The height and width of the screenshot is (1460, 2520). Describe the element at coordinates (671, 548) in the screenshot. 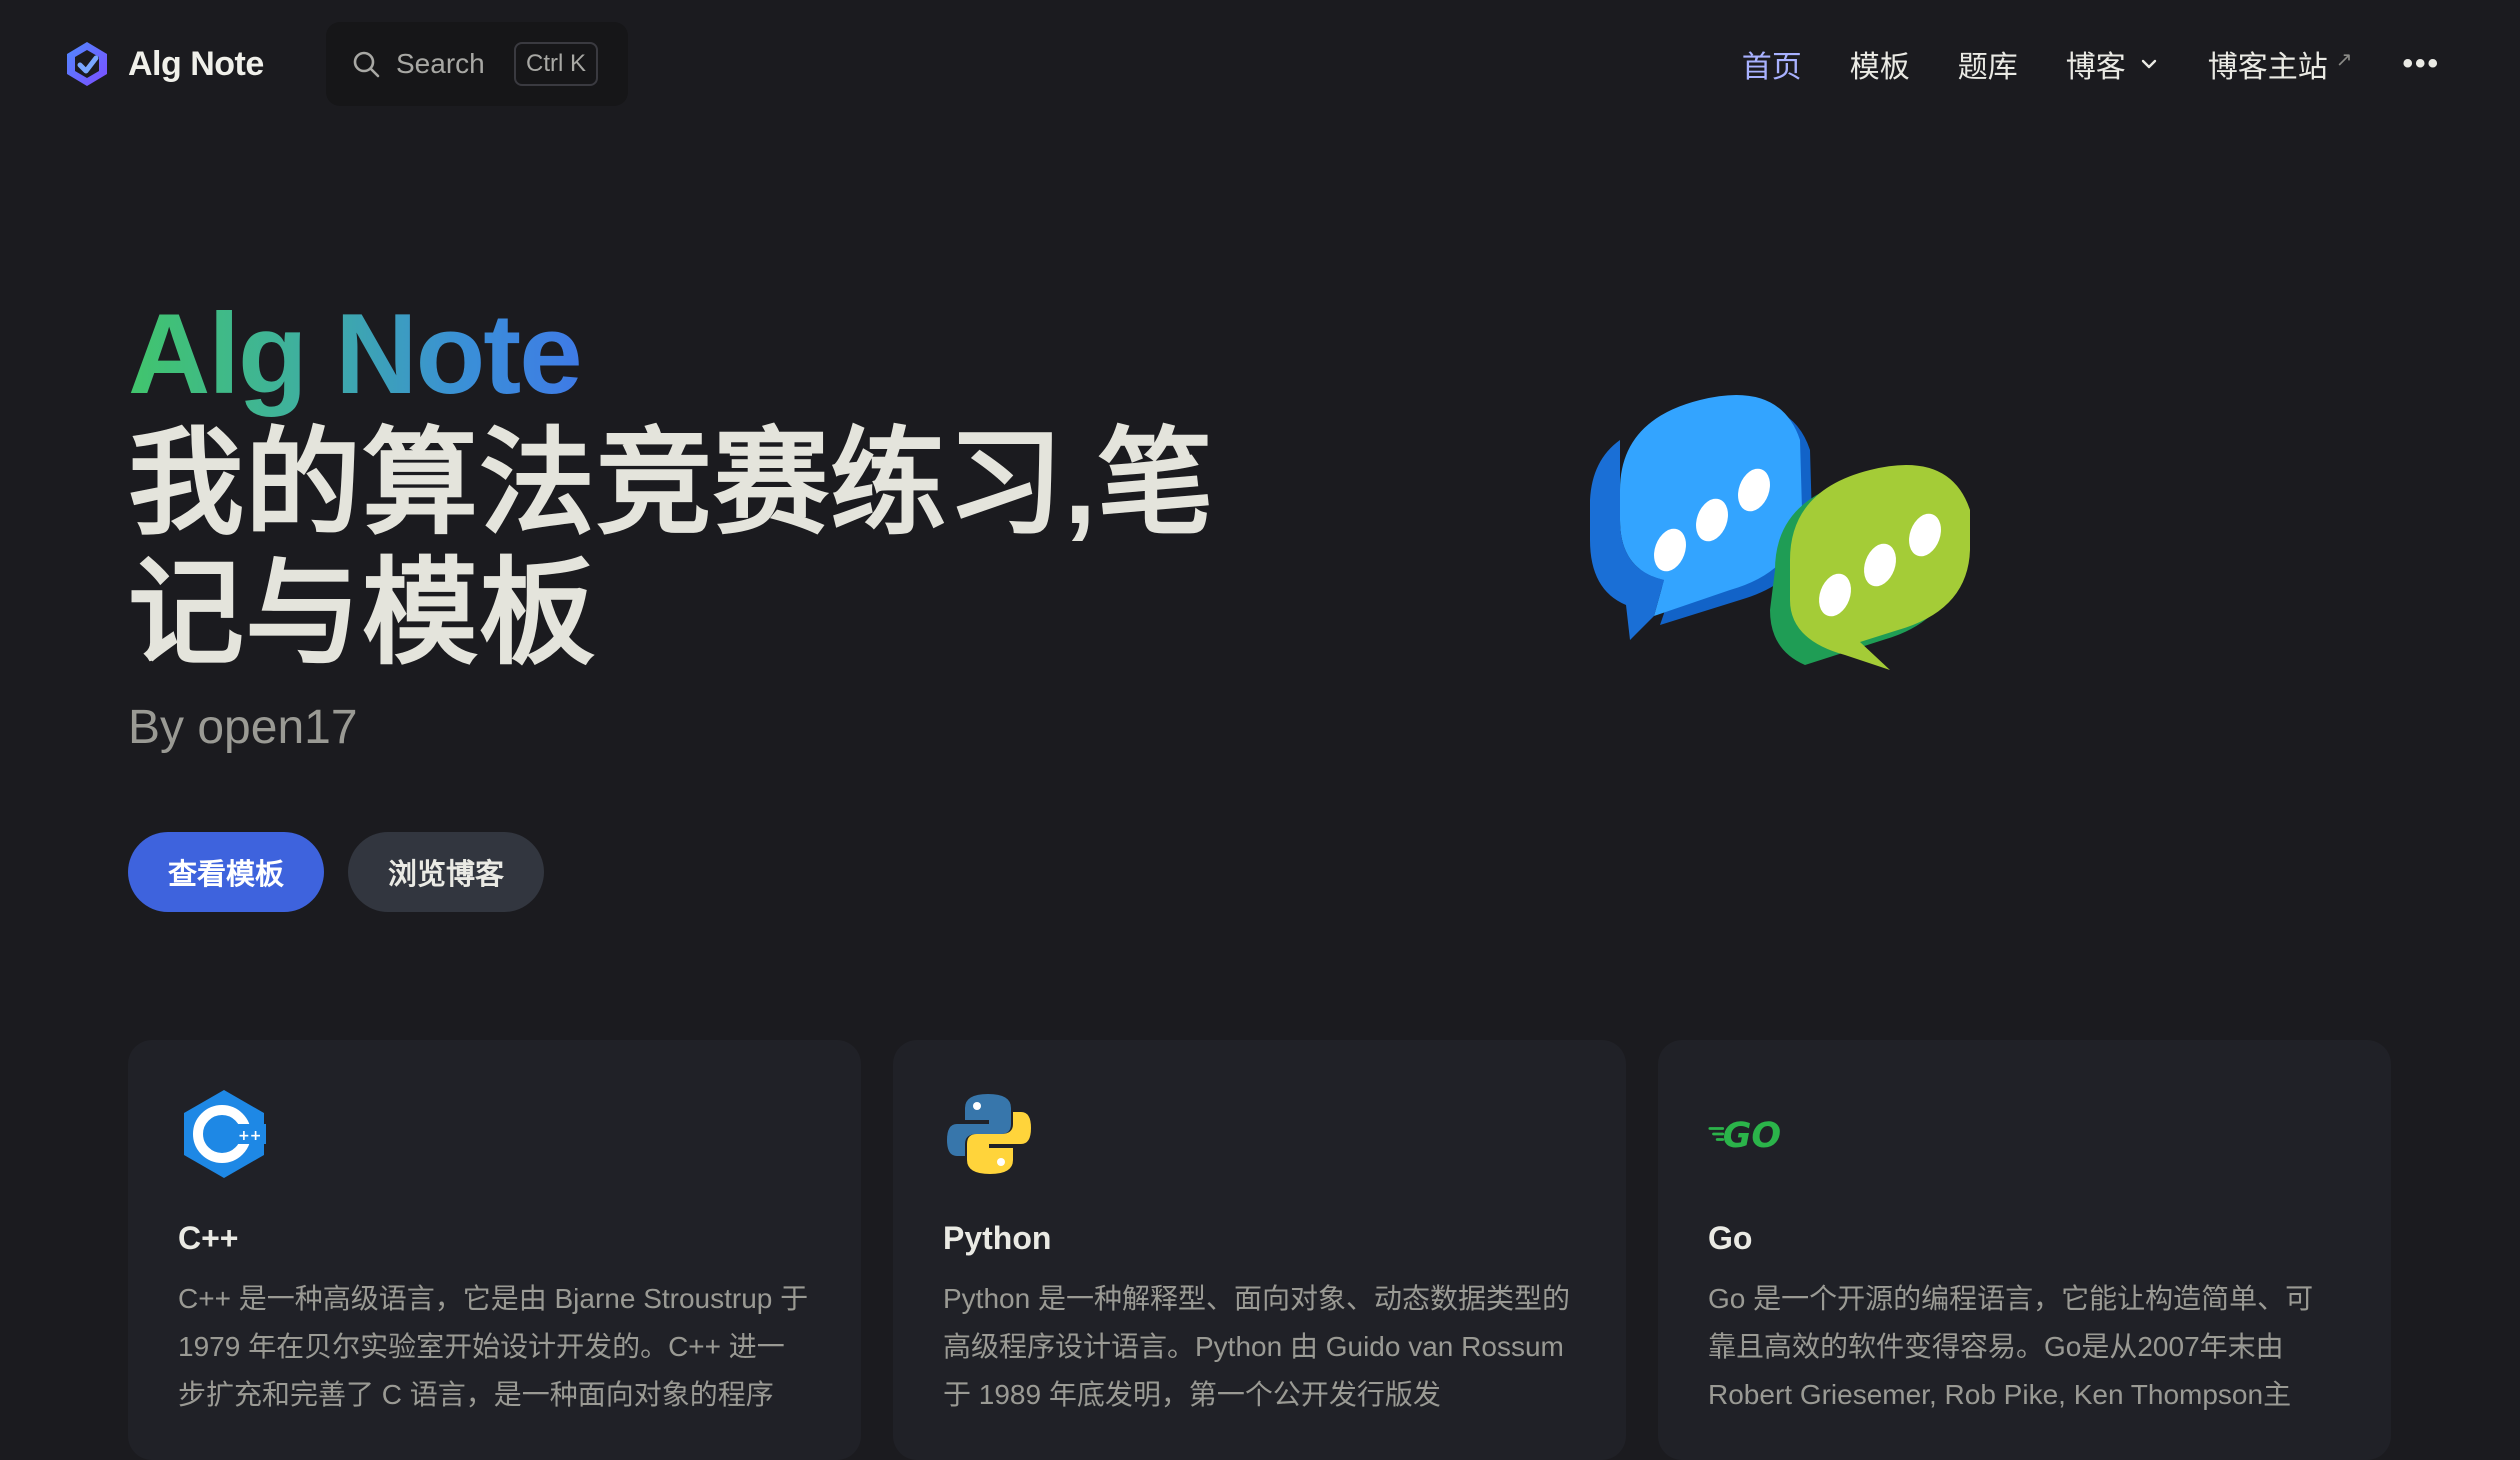

I see `hero-text: 我的算法竞赛练习,笔记与模板` at that location.